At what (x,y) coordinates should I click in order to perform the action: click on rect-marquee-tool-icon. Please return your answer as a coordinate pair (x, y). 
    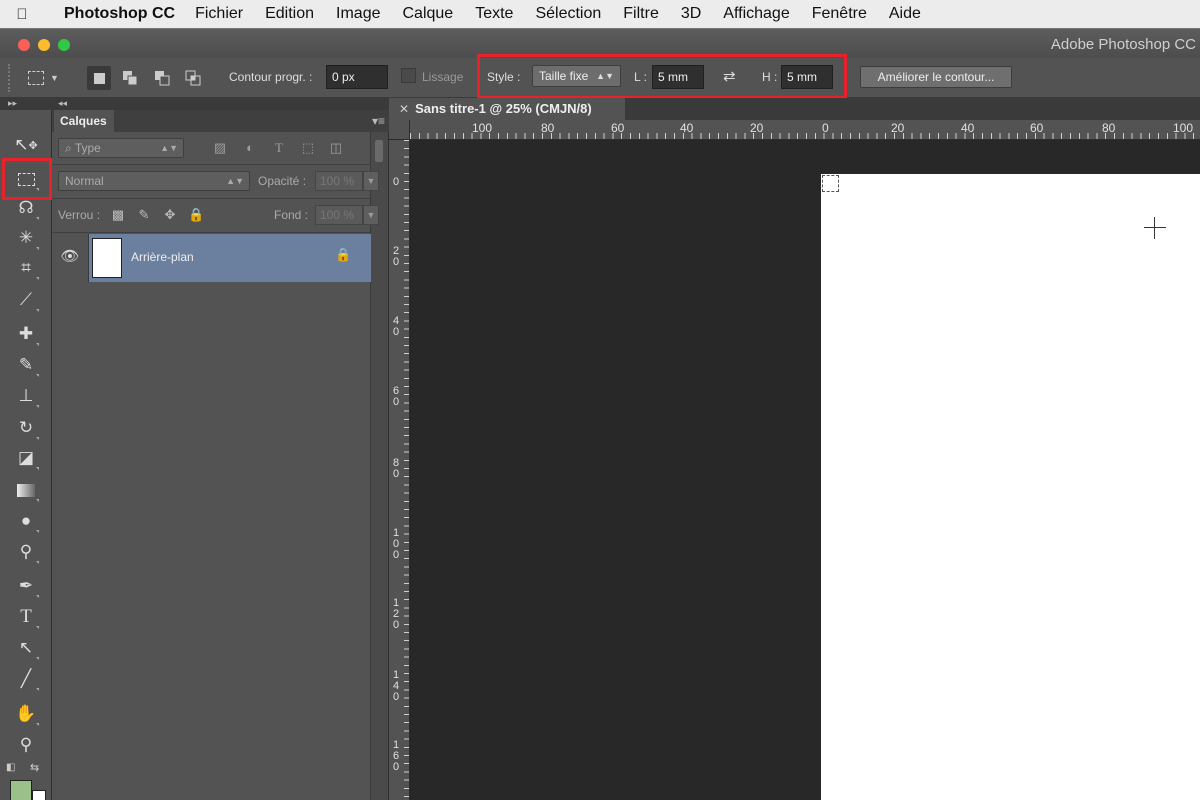
    Looking at the image, I should click on (26, 179).